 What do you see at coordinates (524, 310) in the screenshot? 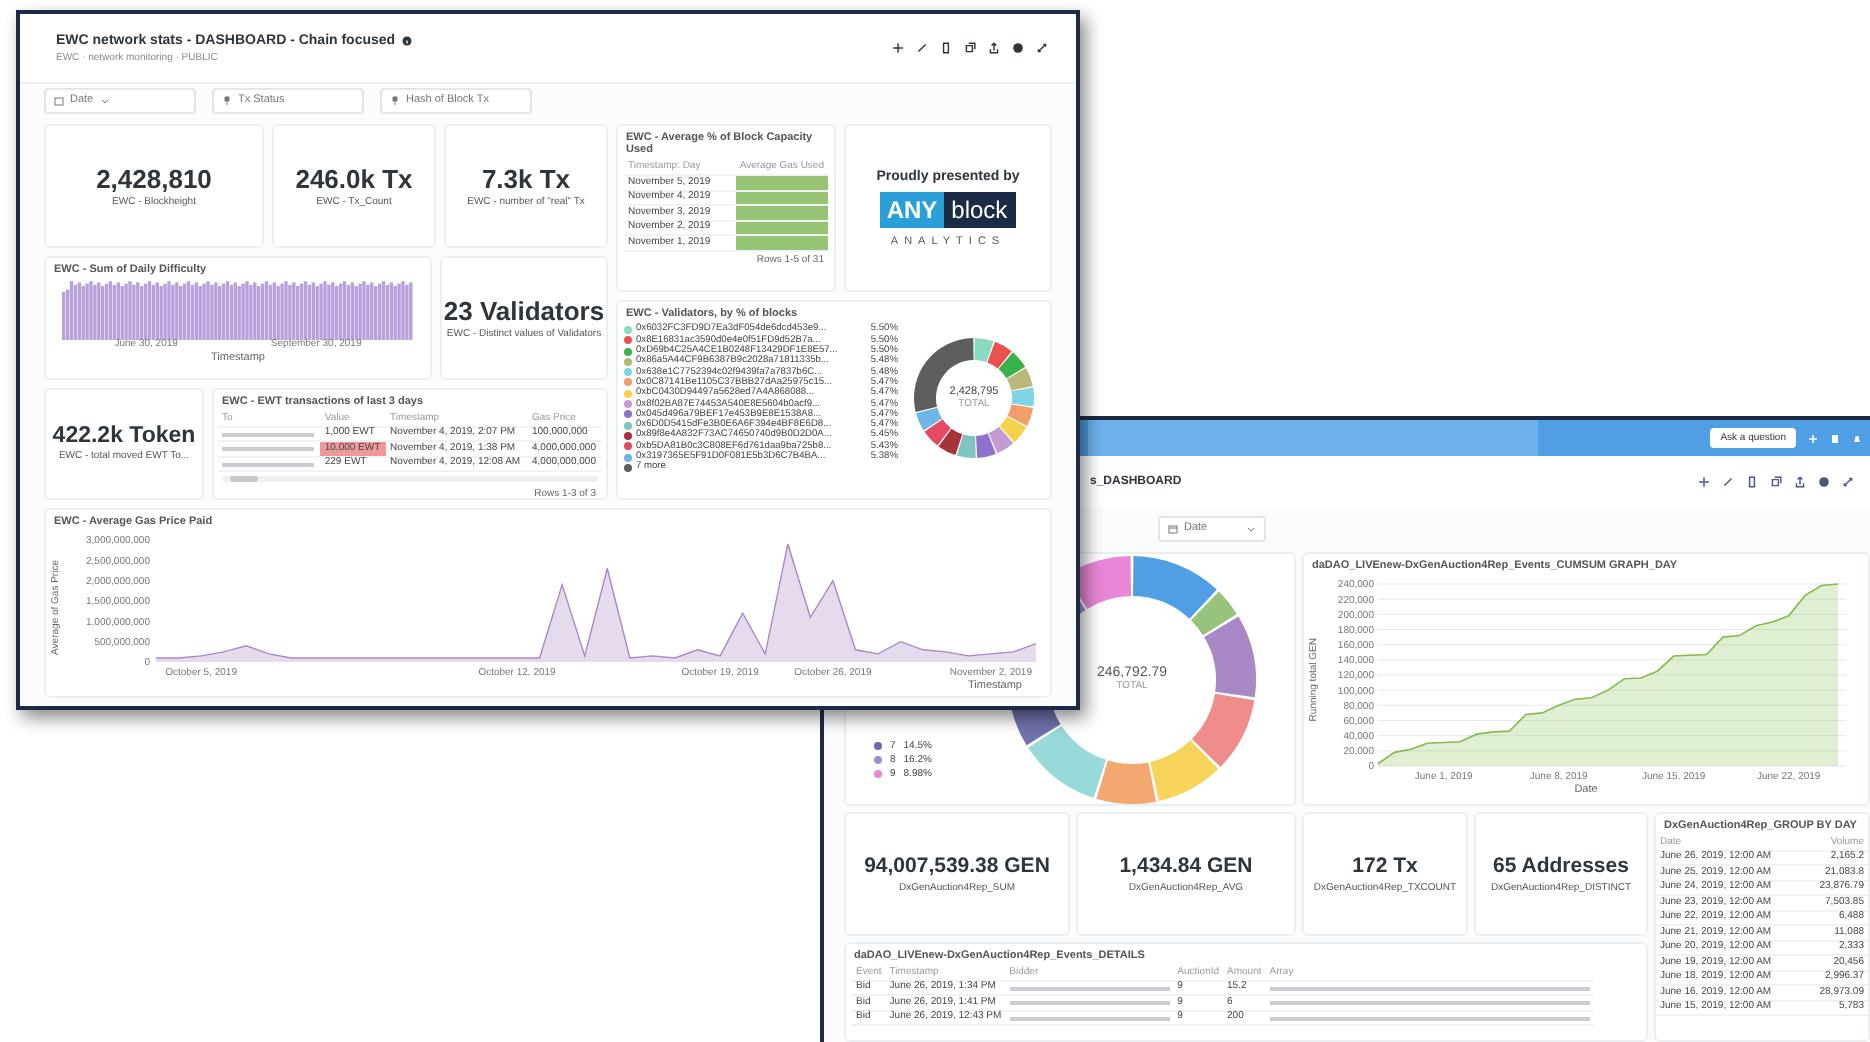
I see `stat-value: 23 Validators` at bounding box center [524, 310].